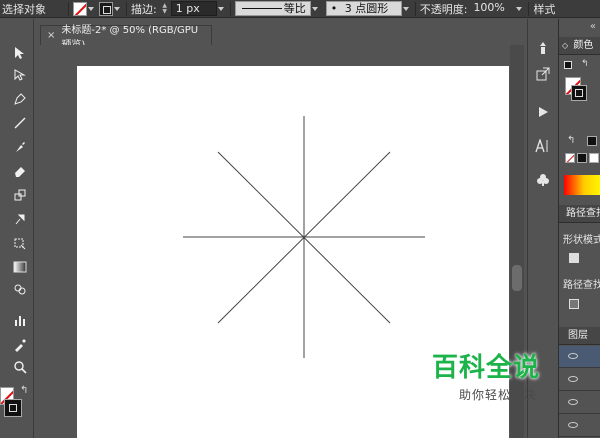 The height and width of the screenshot is (438, 600). Describe the element at coordinates (20, 267) in the screenshot. I see `gradient-tool-icon` at that location.